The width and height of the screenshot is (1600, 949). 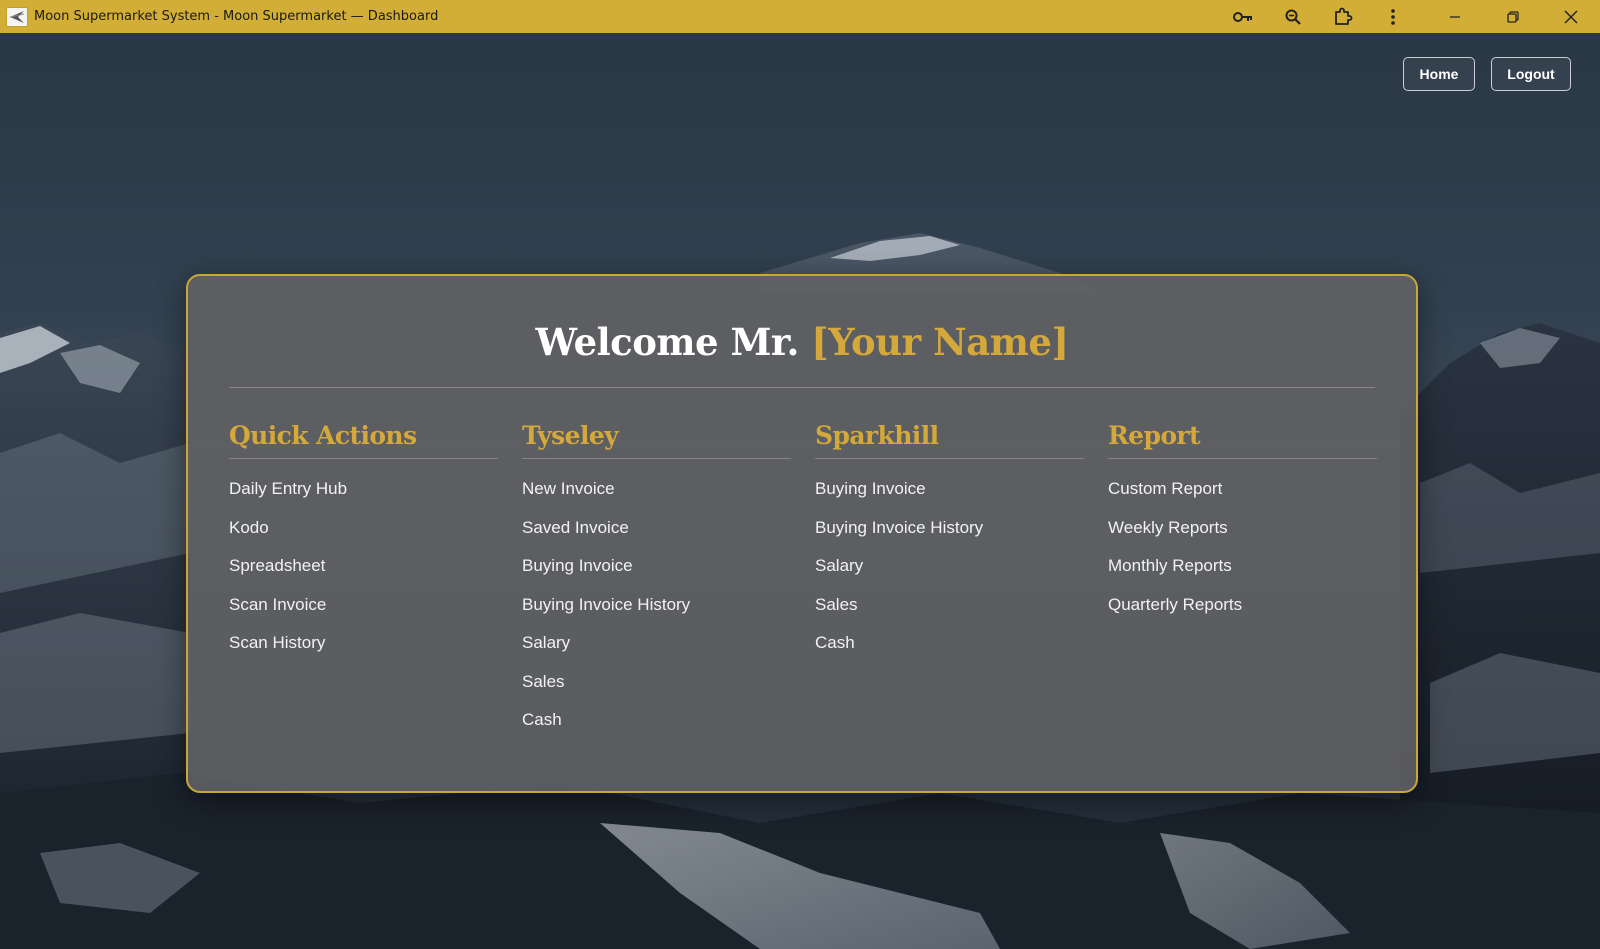 What do you see at coordinates (802, 342) in the screenshot?
I see `welcome-heading: Welcome Mr. [Your Name]` at bounding box center [802, 342].